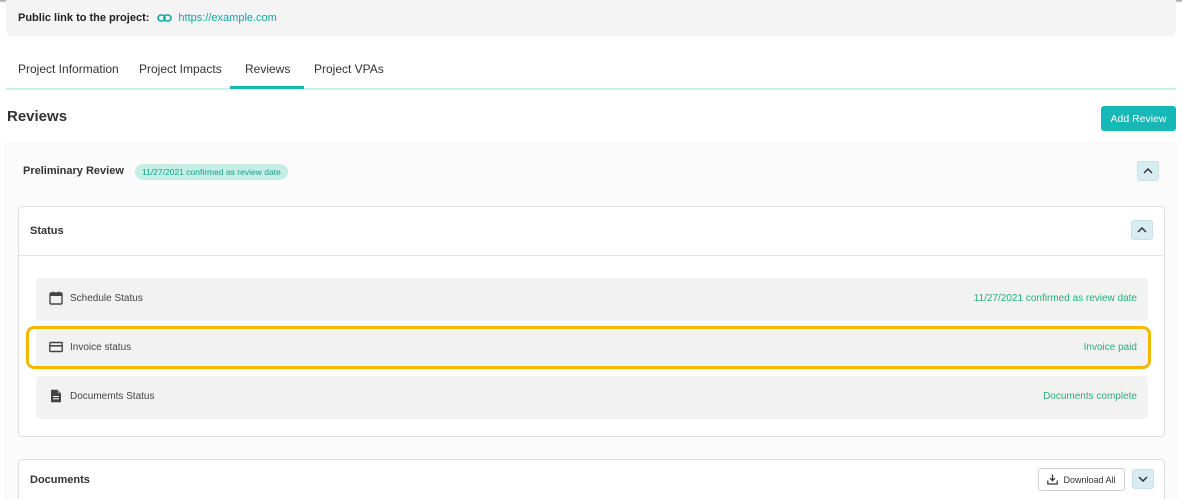 This screenshot has height=499, width=1182. I want to click on active-tab-indicator, so click(267, 87).